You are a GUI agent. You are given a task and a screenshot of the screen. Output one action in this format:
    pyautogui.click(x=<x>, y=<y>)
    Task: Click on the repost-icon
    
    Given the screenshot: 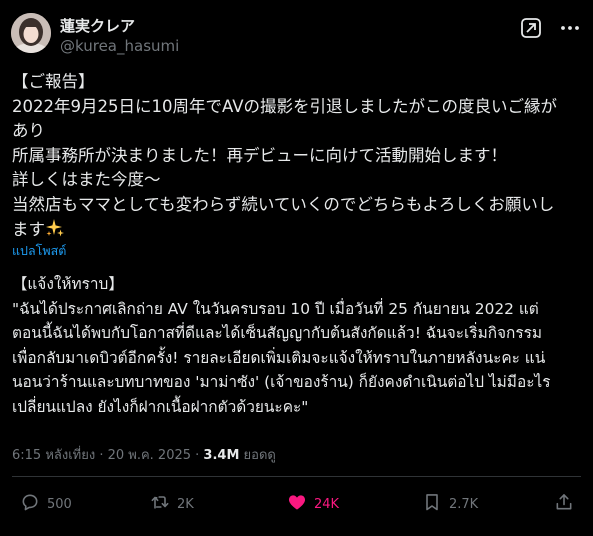 What is the action you would take?
    pyautogui.click(x=160, y=504)
    